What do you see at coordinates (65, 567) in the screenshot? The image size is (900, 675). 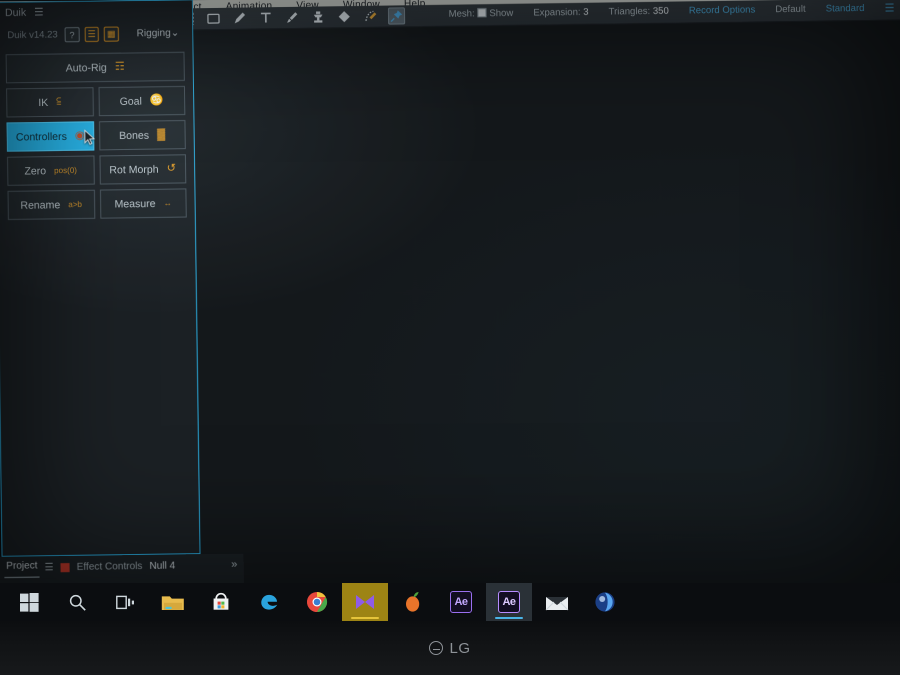 I see `effect-controls-color-icon` at bounding box center [65, 567].